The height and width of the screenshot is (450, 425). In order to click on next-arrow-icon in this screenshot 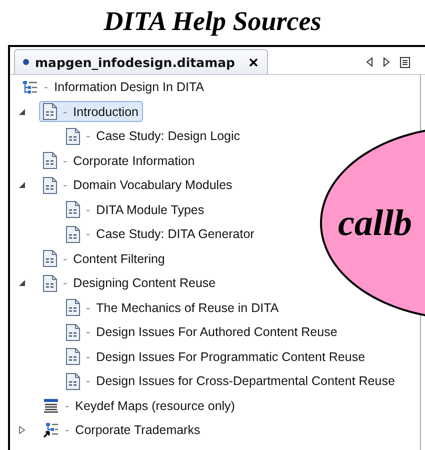, I will do `click(386, 62)`.